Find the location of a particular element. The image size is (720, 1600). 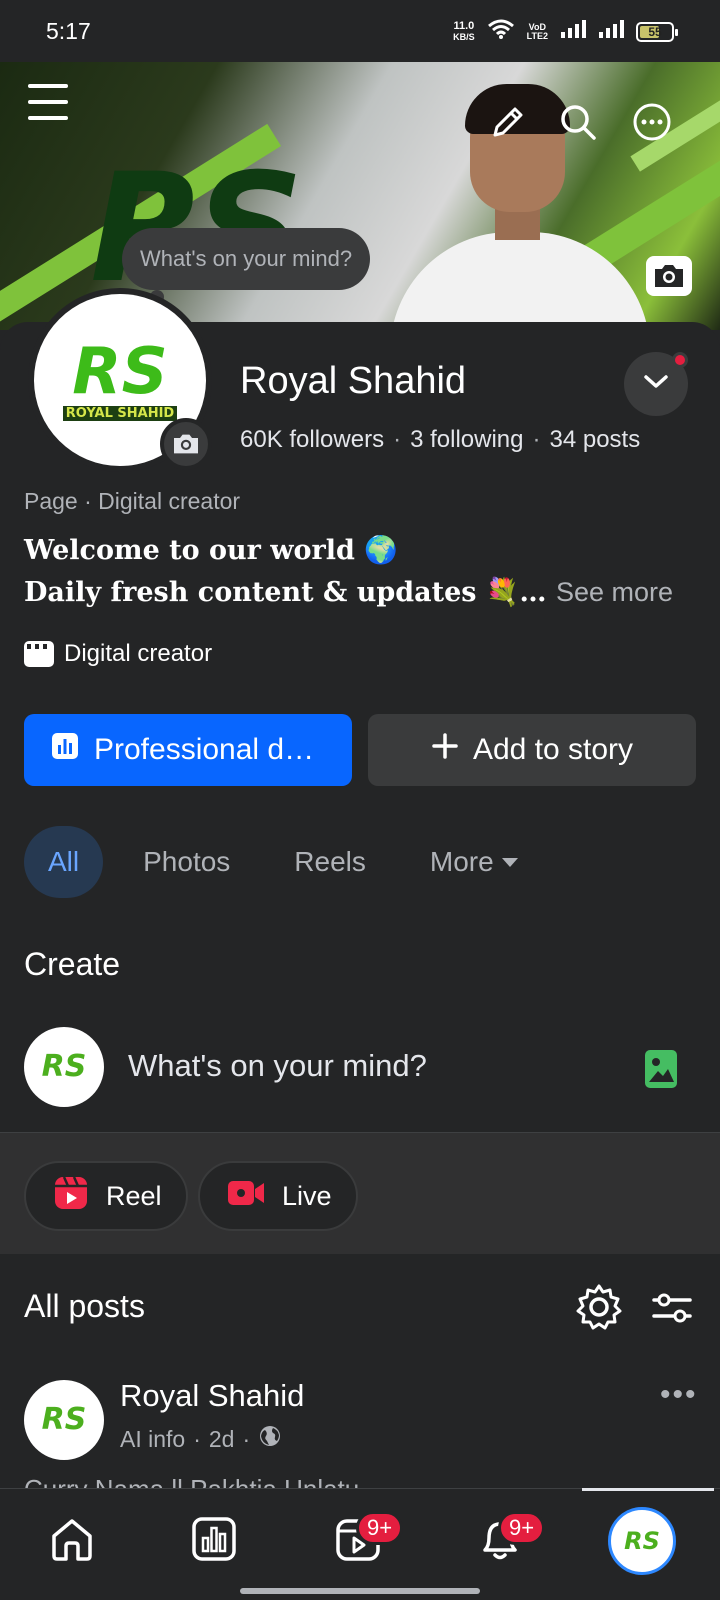

video-badge: 9+ is located at coordinates (380, 1528).